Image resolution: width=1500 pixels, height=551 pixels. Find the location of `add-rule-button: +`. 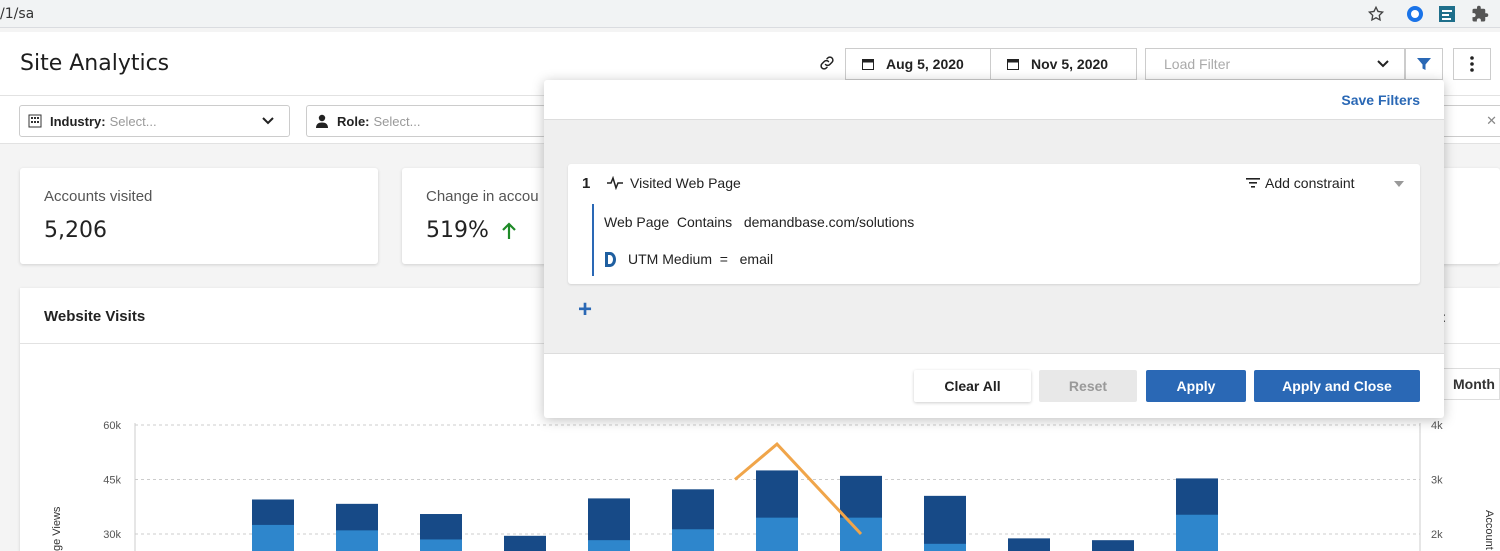

add-rule-button: + is located at coordinates (585, 310).